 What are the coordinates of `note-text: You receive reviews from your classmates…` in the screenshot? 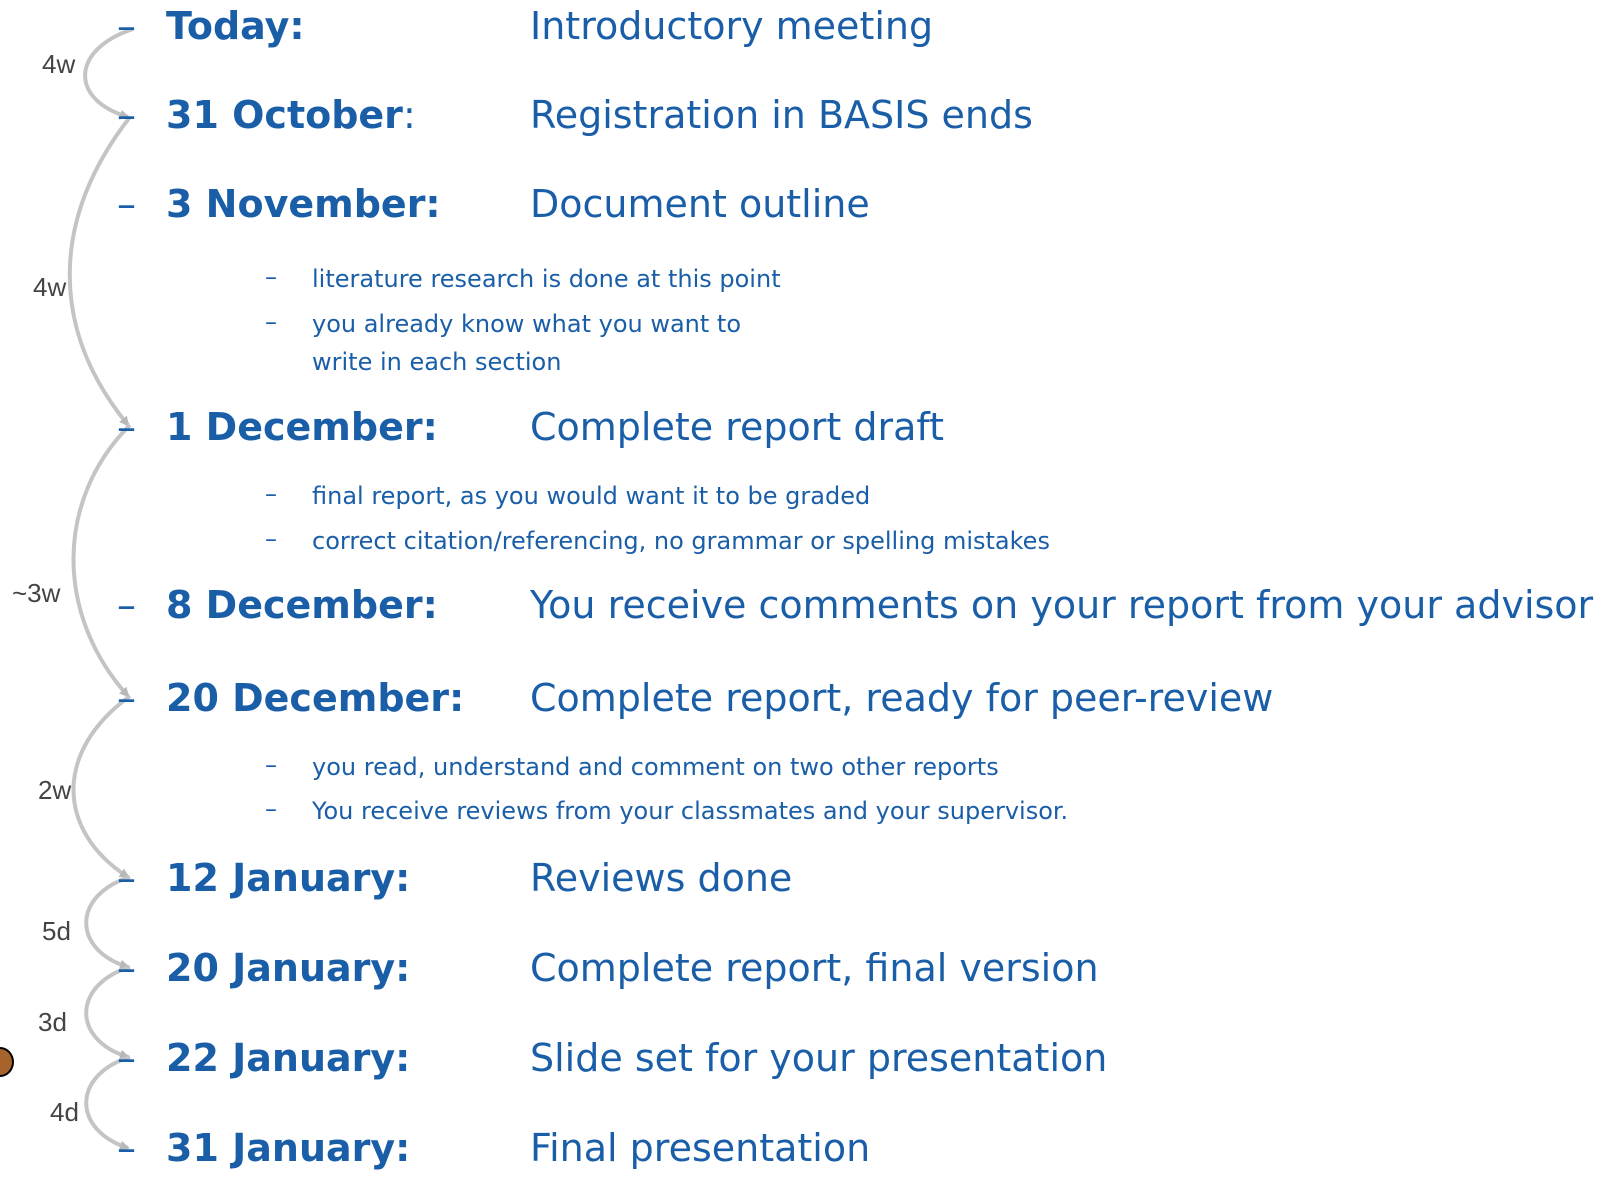 It's located at (690, 811).